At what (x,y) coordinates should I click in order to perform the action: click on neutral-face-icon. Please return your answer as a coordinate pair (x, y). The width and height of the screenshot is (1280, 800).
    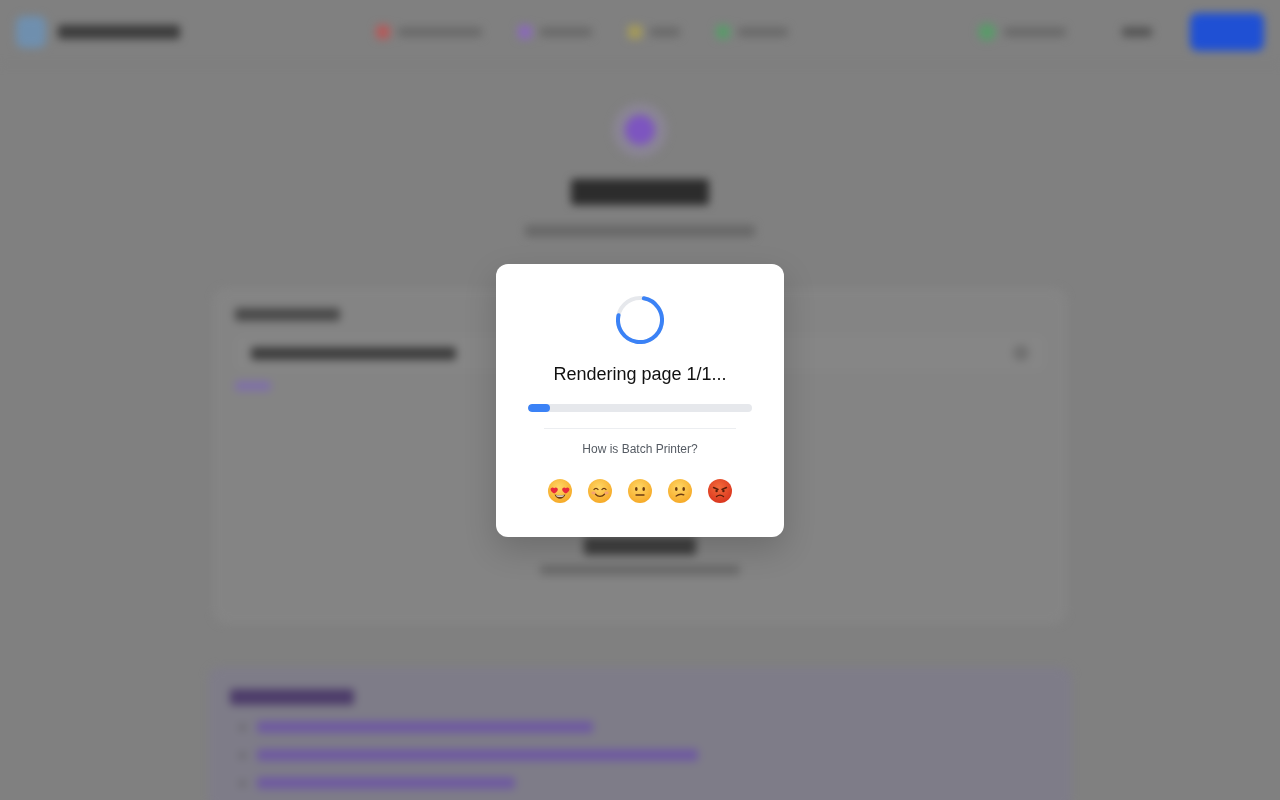
    Looking at the image, I should click on (640, 491).